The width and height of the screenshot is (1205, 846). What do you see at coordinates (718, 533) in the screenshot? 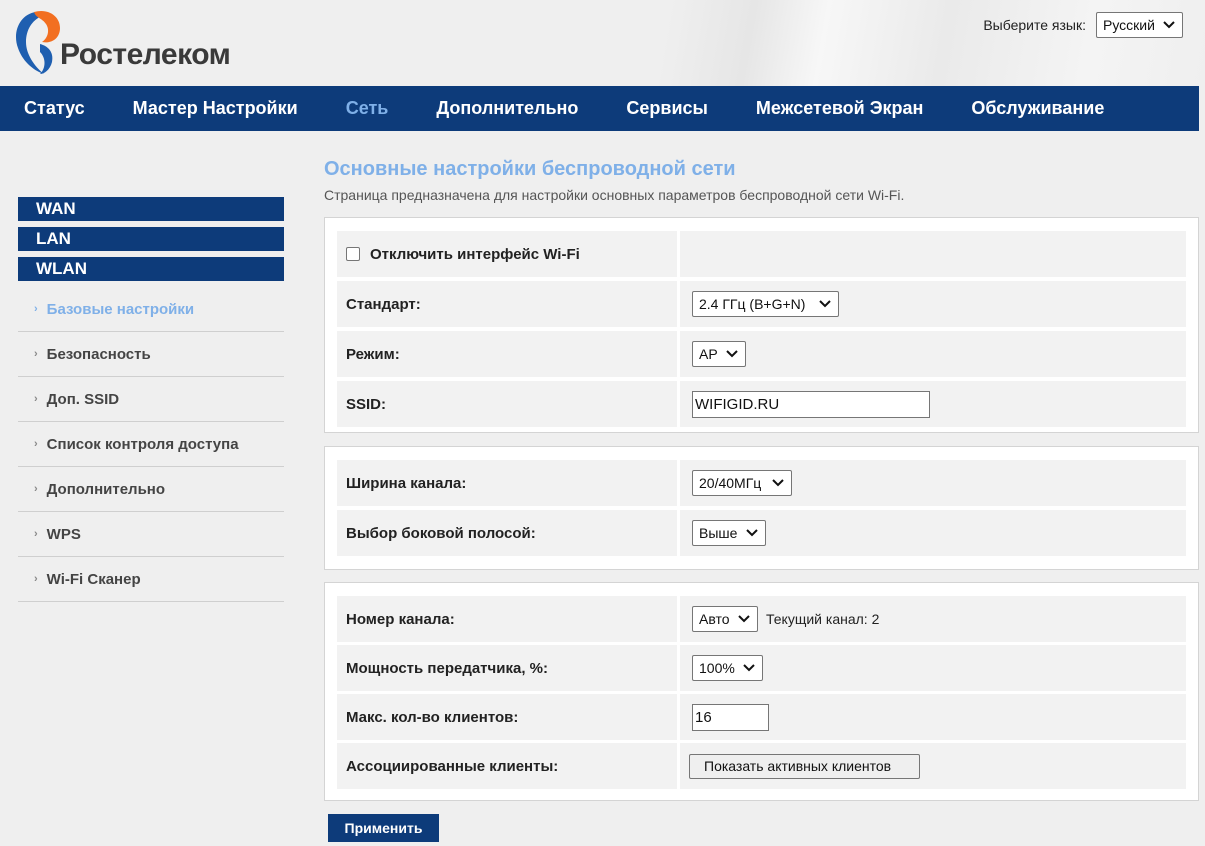
I see `sideband-select-value: Выше` at bounding box center [718, 533].